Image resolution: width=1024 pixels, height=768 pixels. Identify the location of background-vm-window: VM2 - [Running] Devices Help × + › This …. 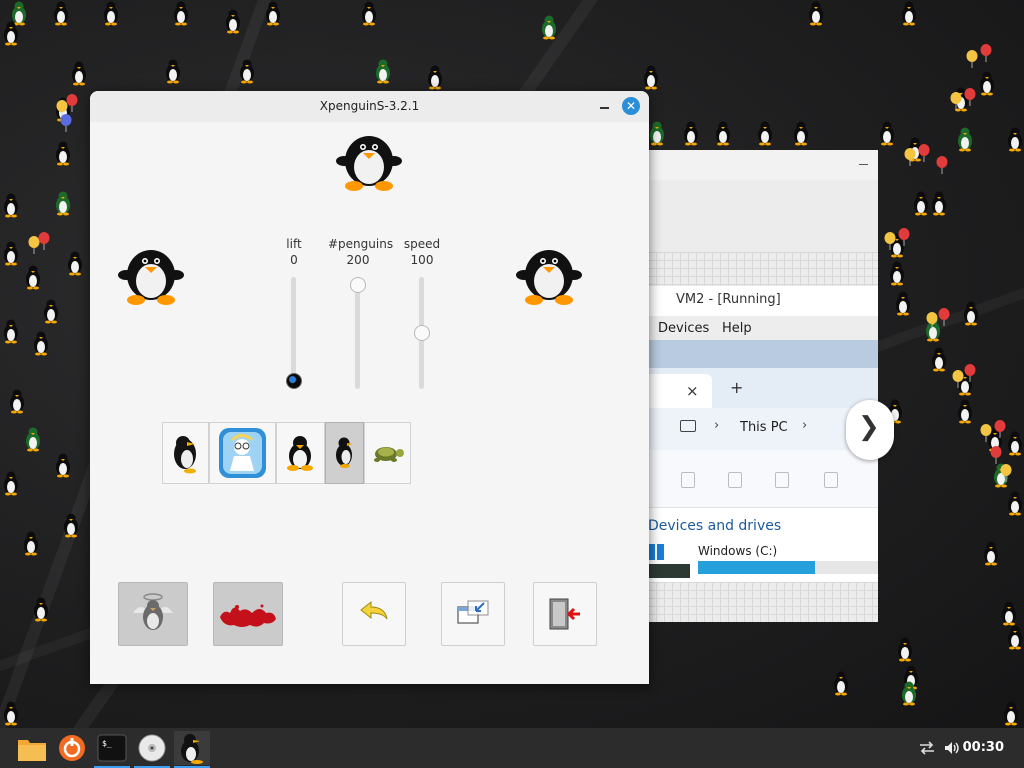
(763, 386).